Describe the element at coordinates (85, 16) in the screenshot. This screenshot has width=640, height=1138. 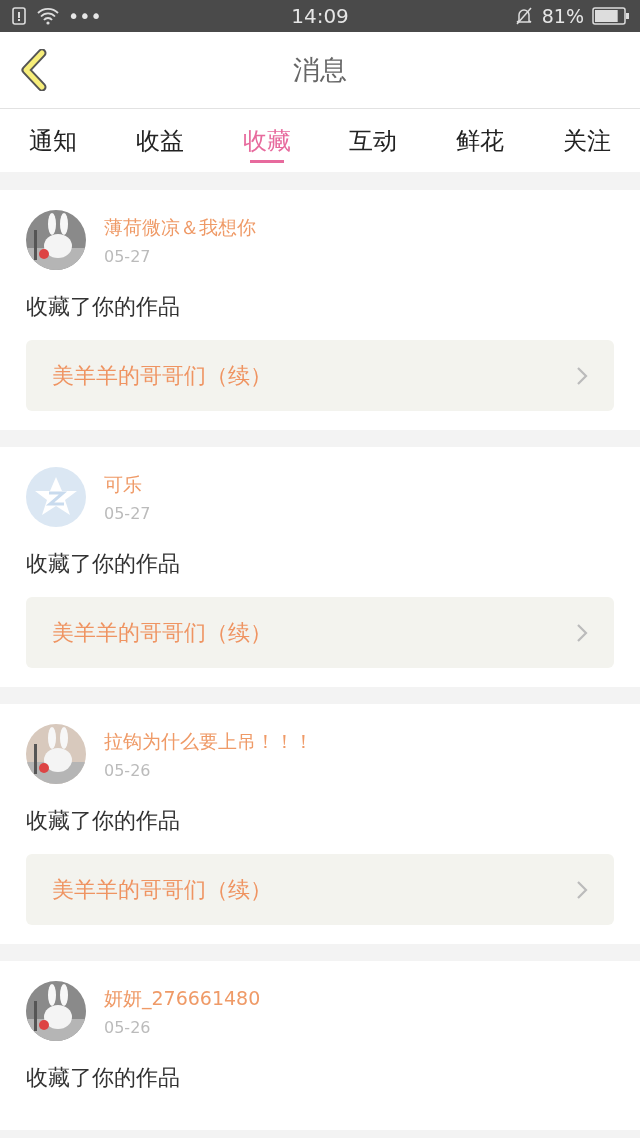
I see `more-indicator: •••` at that location.